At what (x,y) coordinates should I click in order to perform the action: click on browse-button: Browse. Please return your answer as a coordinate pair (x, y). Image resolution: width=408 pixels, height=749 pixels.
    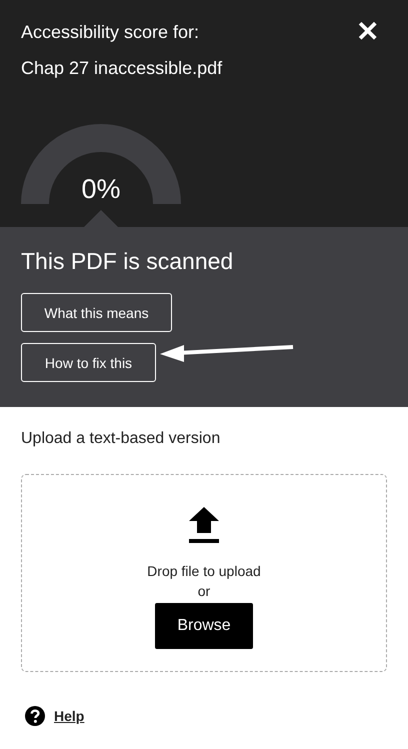
    Looking at the image, I should click on (204, 626).